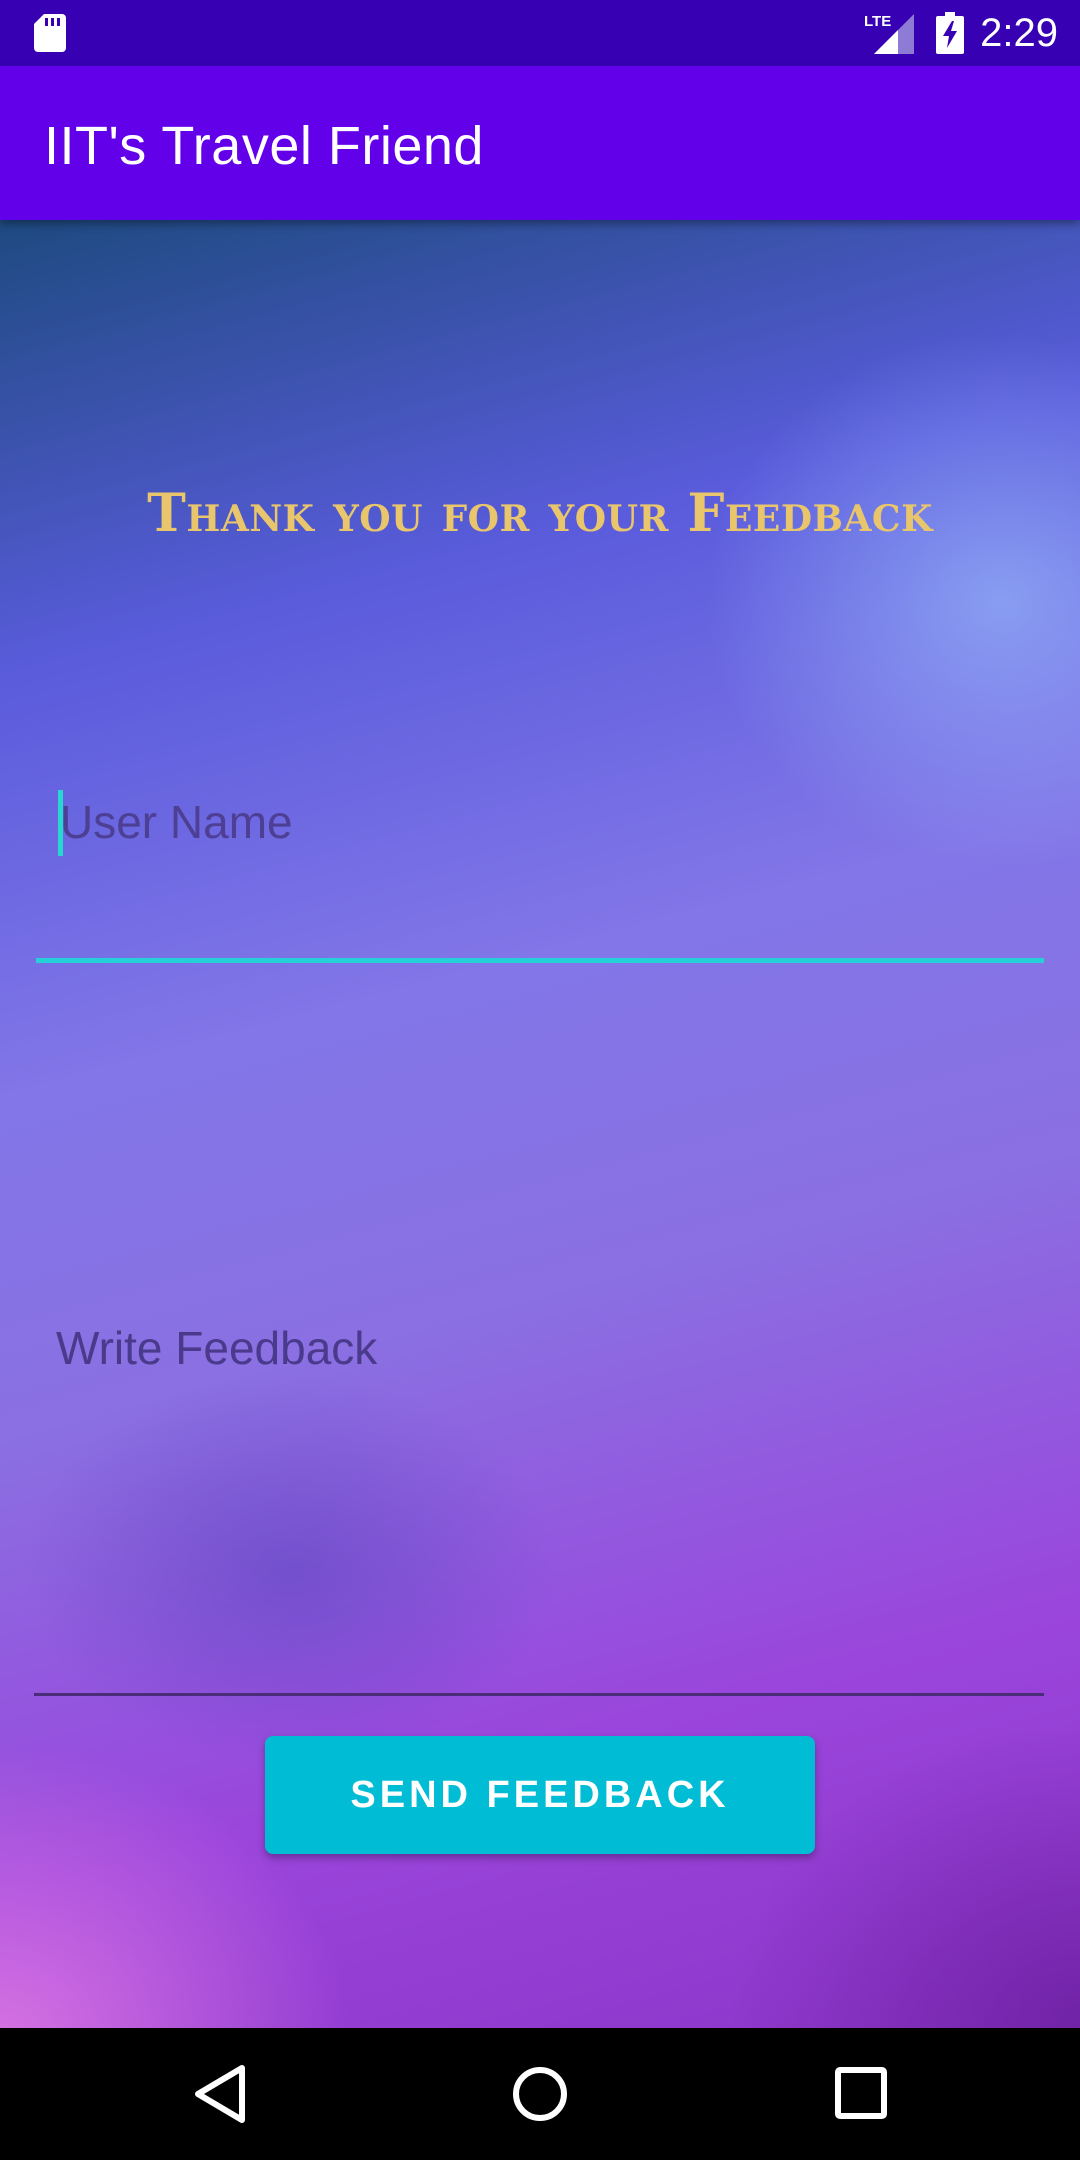 This screenshot has width=1080, height=2160. What do you see at coordinates (950, 33) in the screenshot?
I see `battery-charging-icon` at bounding box center [950, 33].